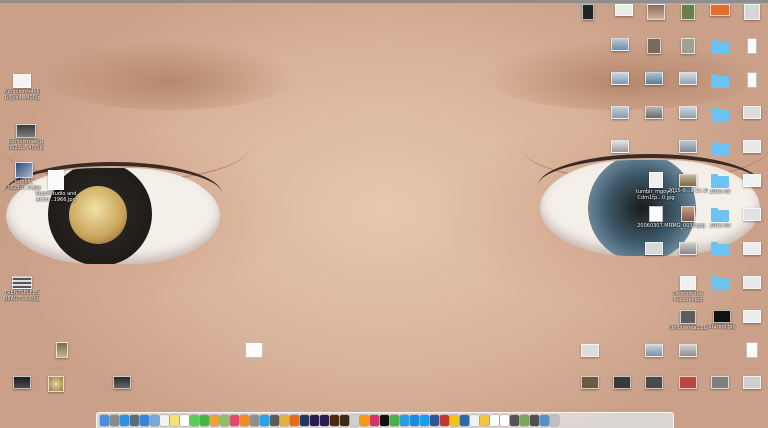  I want to click on photoshop-icon, so click(304, 420).